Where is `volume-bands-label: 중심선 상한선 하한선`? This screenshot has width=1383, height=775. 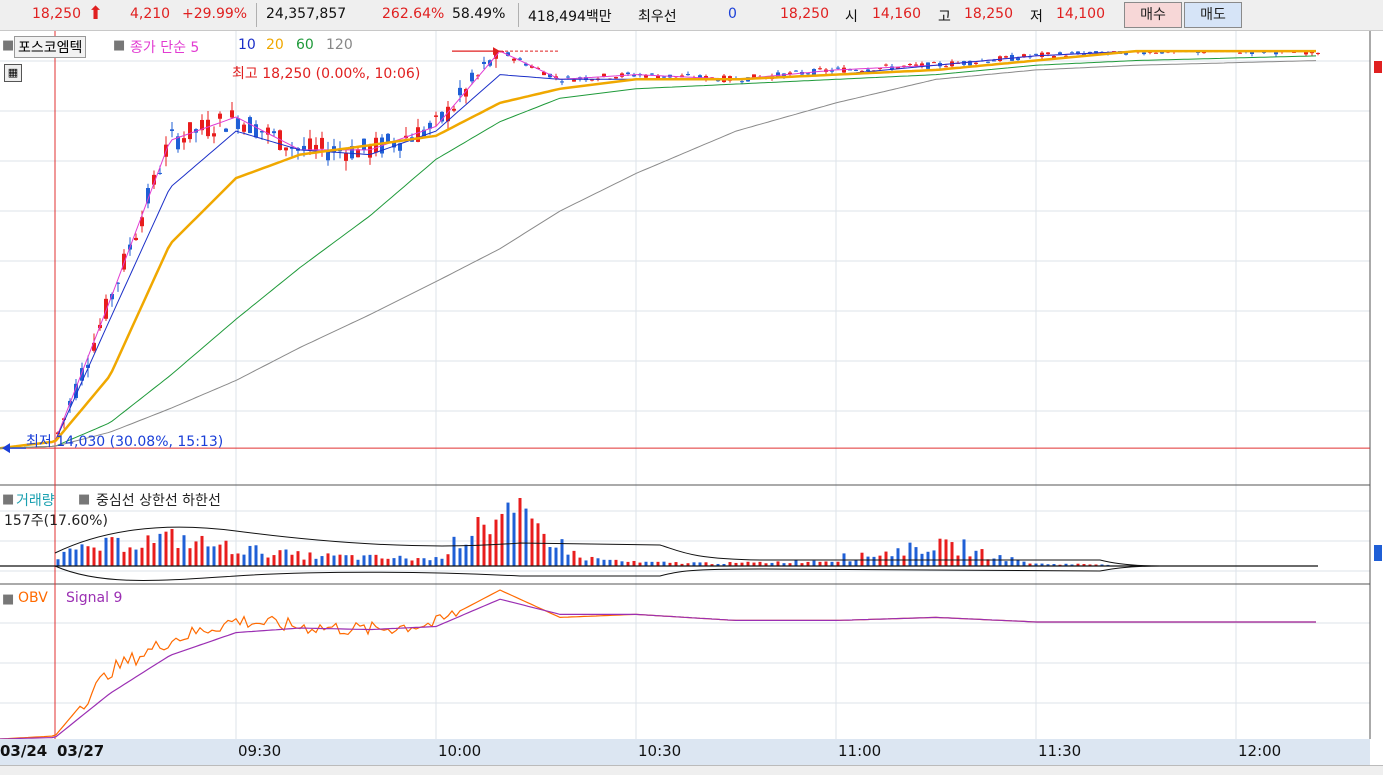 volume-bands-label: 중심선 상한선 하한선 is located at coordinates (158, 501).